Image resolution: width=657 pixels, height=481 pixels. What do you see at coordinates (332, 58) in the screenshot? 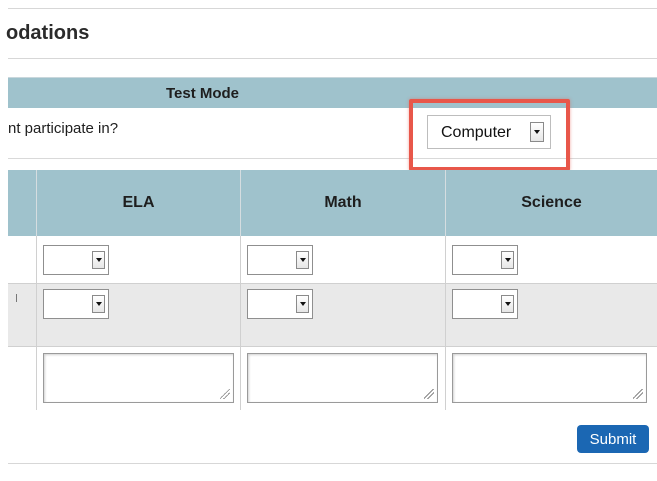
I see `title-divider` at bounding box center [332, 58].